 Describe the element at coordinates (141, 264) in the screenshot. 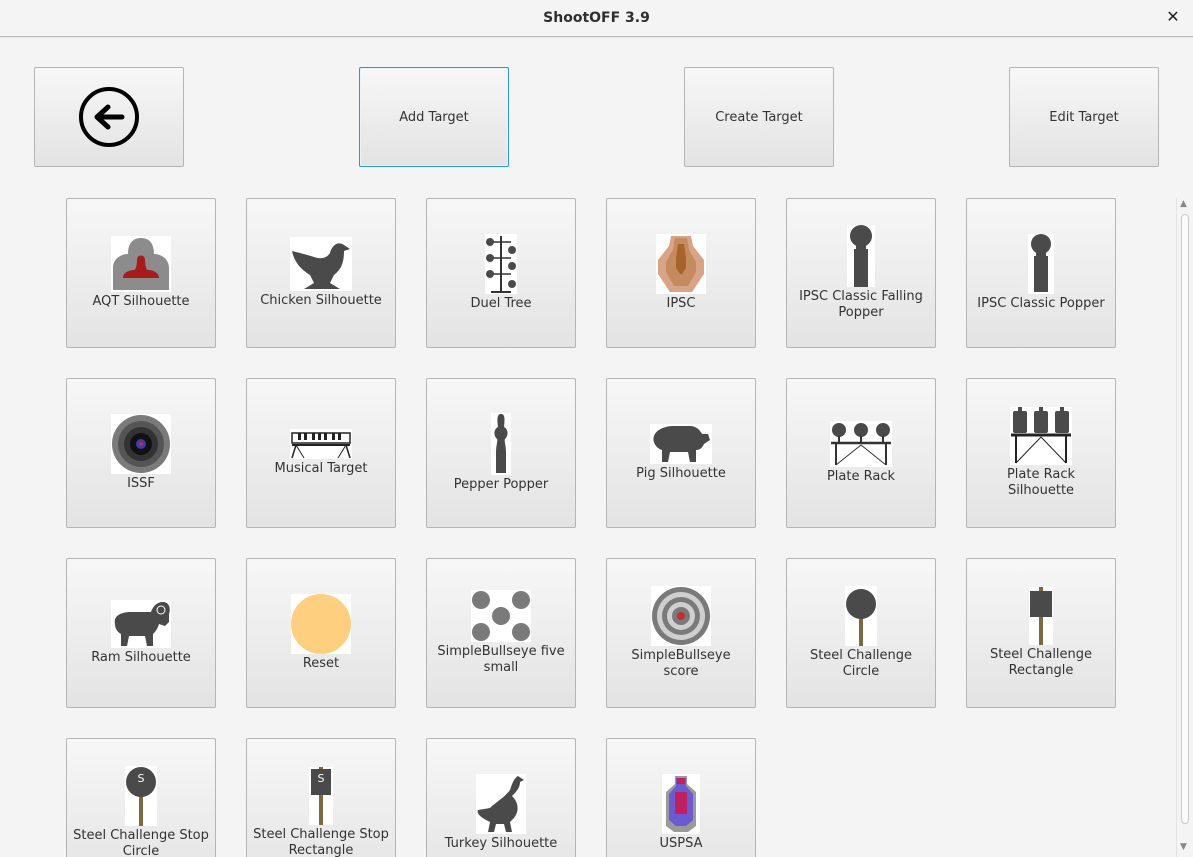

I see `aqt-silhouette-icon` at that location.